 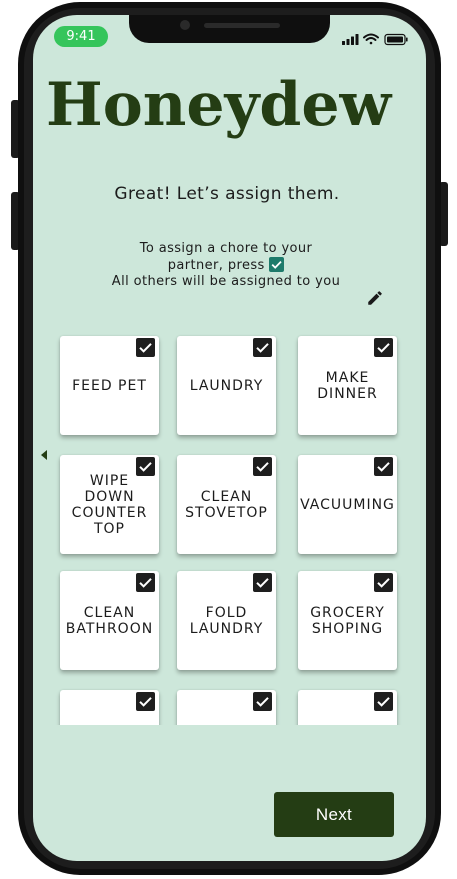 I want to click on app-title: Honeydew, so click(x=219, y=105).